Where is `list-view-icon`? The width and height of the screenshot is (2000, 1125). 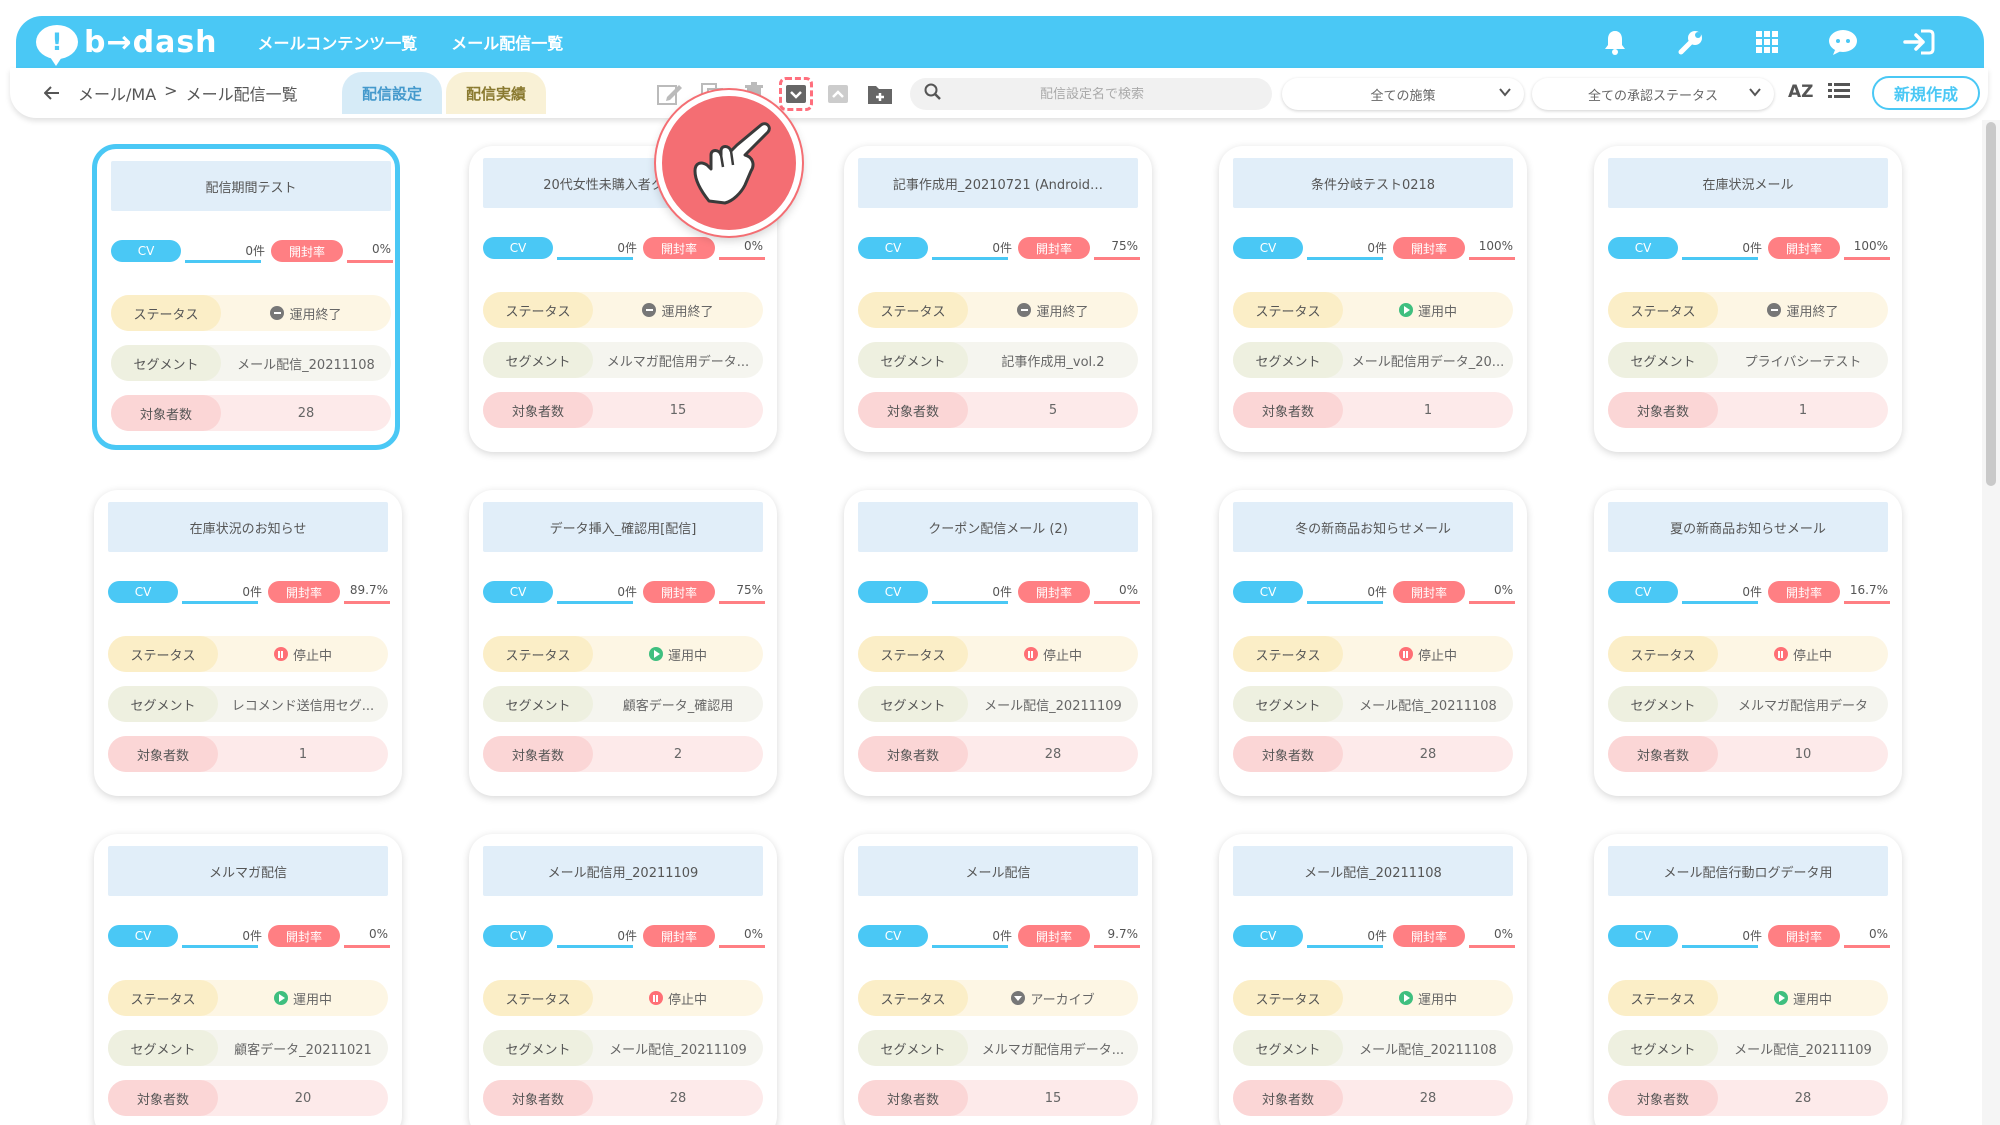
list-view-icon is located at coordinates (1839, 93).